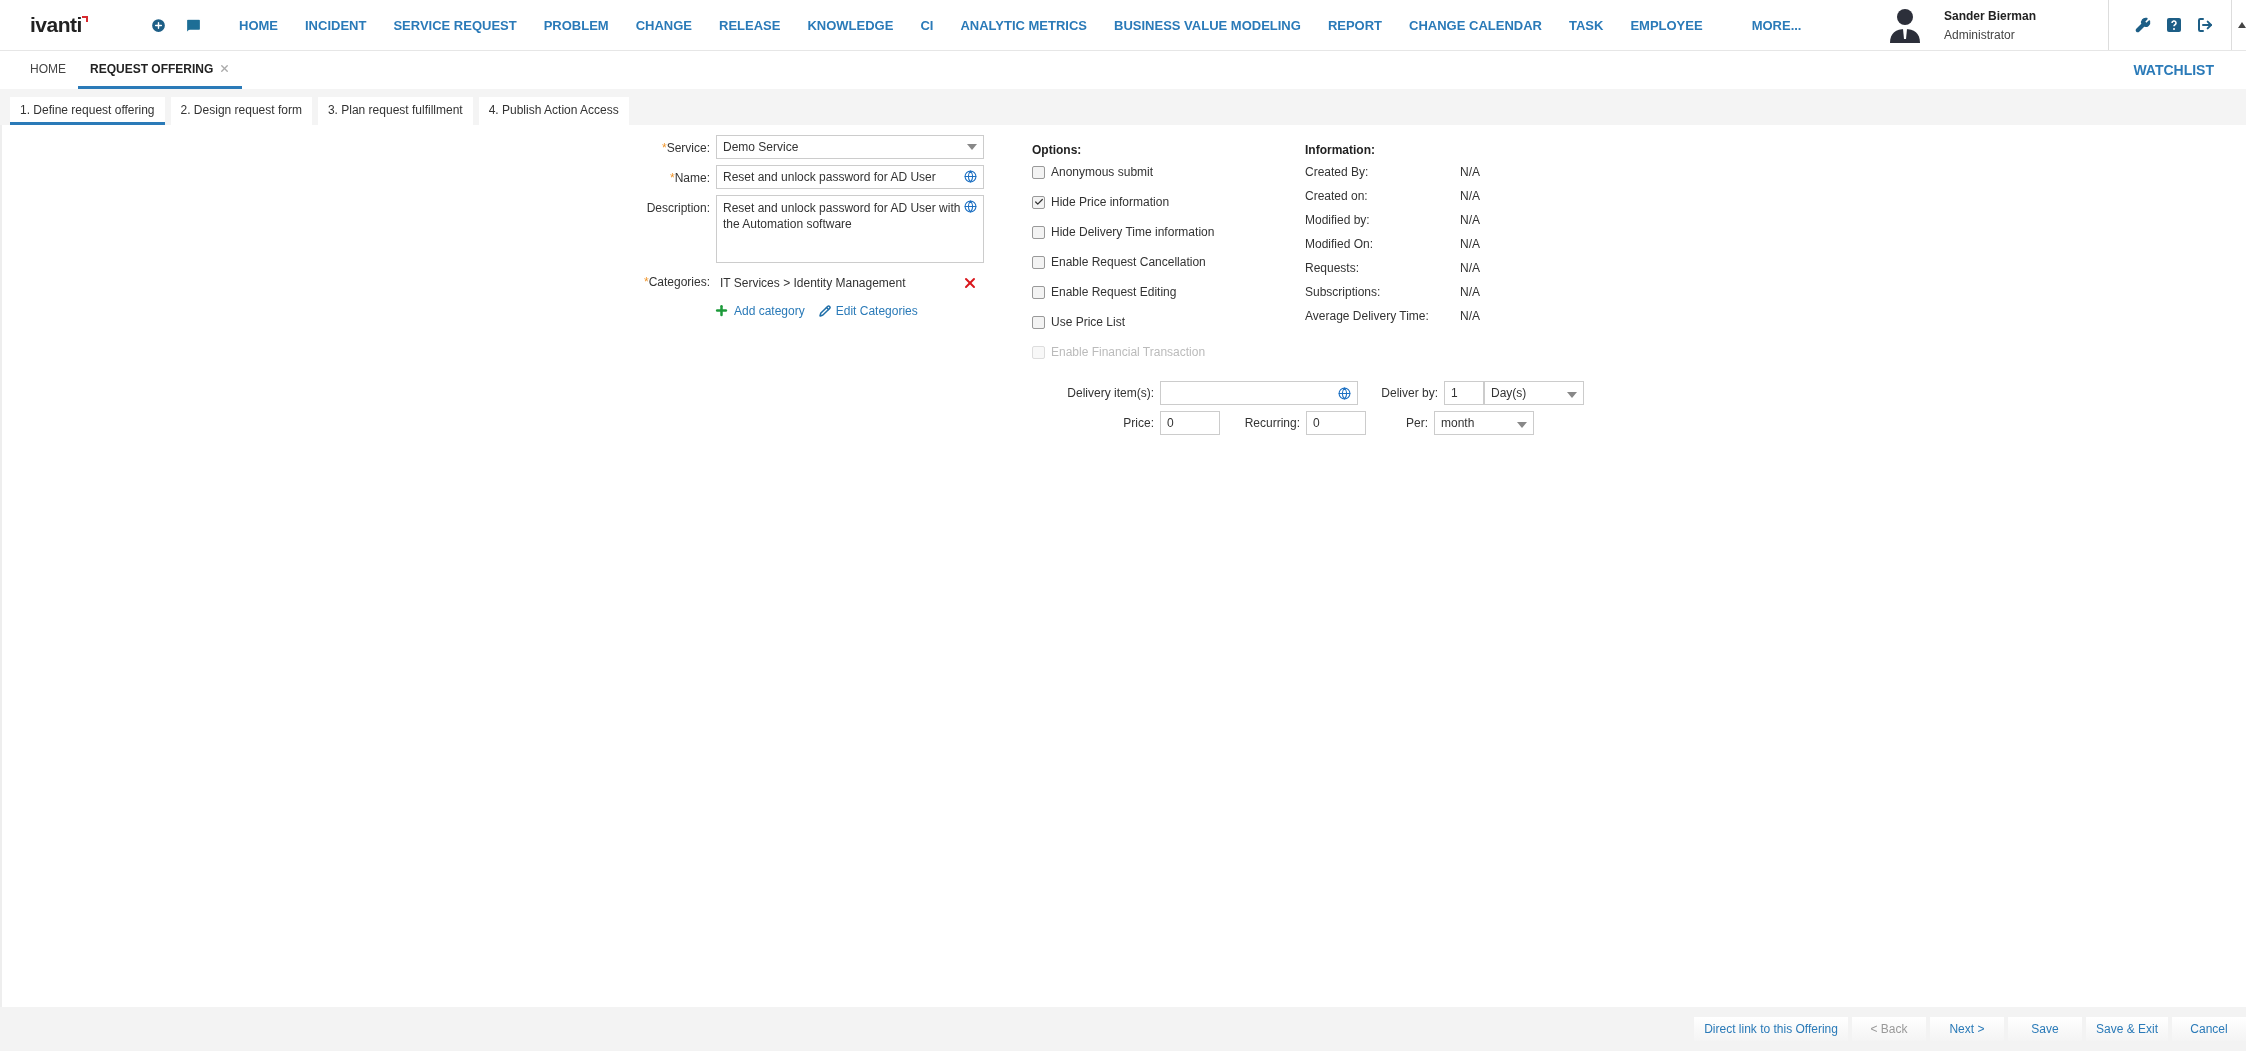  What do you see at coordinates (1475, 25) in the screenshot?
I see `nav-item: CHANGE CALENDAR` at bounding box center [1475, 25].